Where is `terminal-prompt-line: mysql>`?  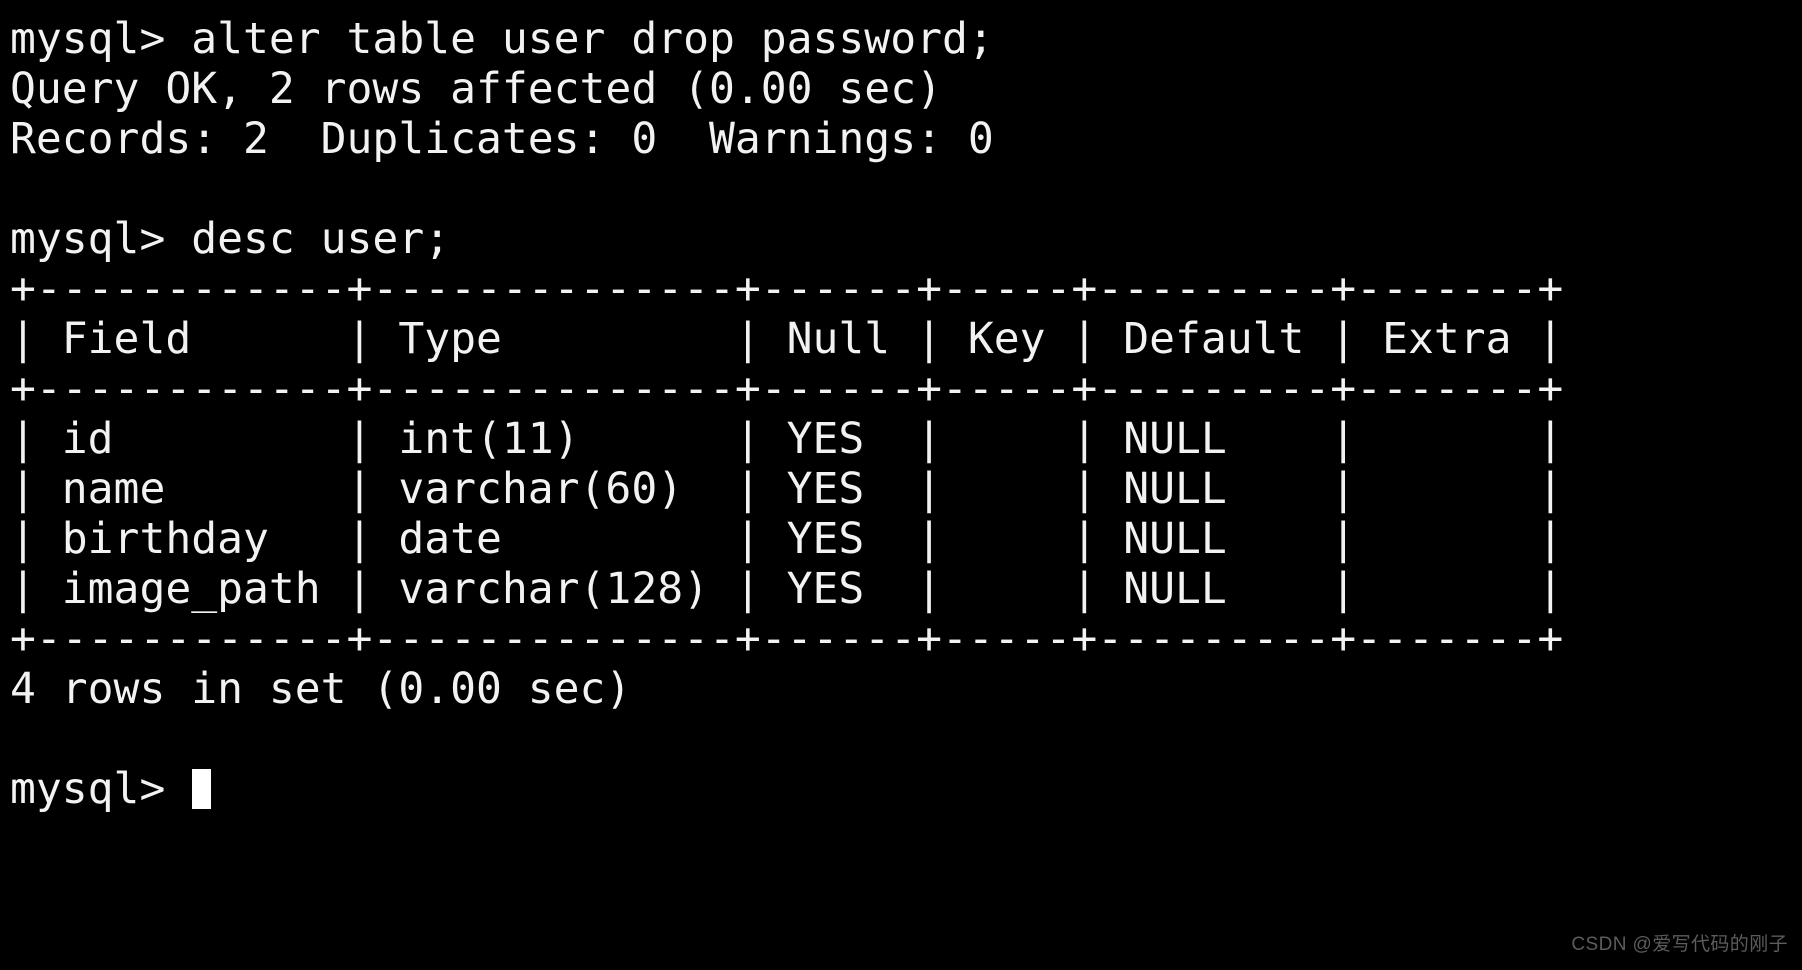 terminal-prompt-line: mysql> is located at coordinates (906, 789).